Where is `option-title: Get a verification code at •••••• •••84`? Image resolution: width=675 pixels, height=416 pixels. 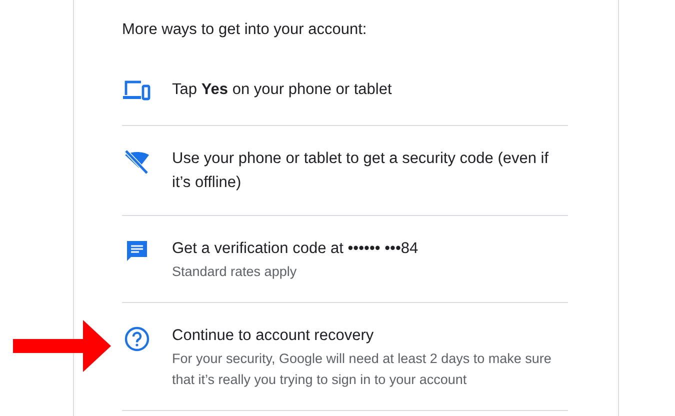 option-title: Get a verification code at •••••• •••84 is located at coordinates (369, 249).